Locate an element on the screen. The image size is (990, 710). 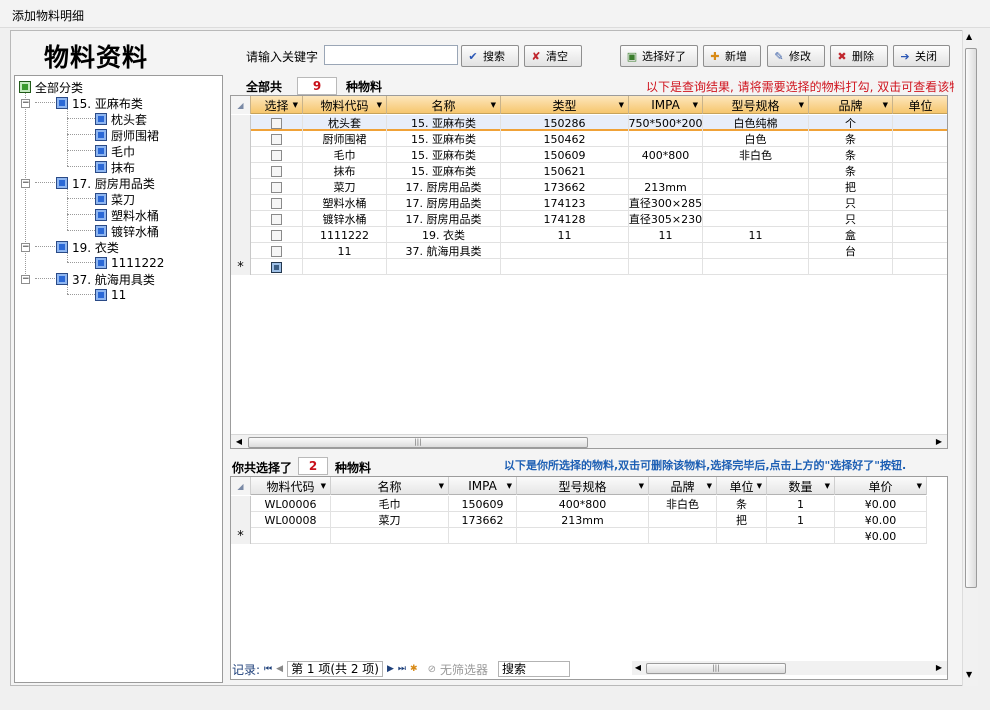
prev-record-icon: ◀ is located at coordinates (279, 669).